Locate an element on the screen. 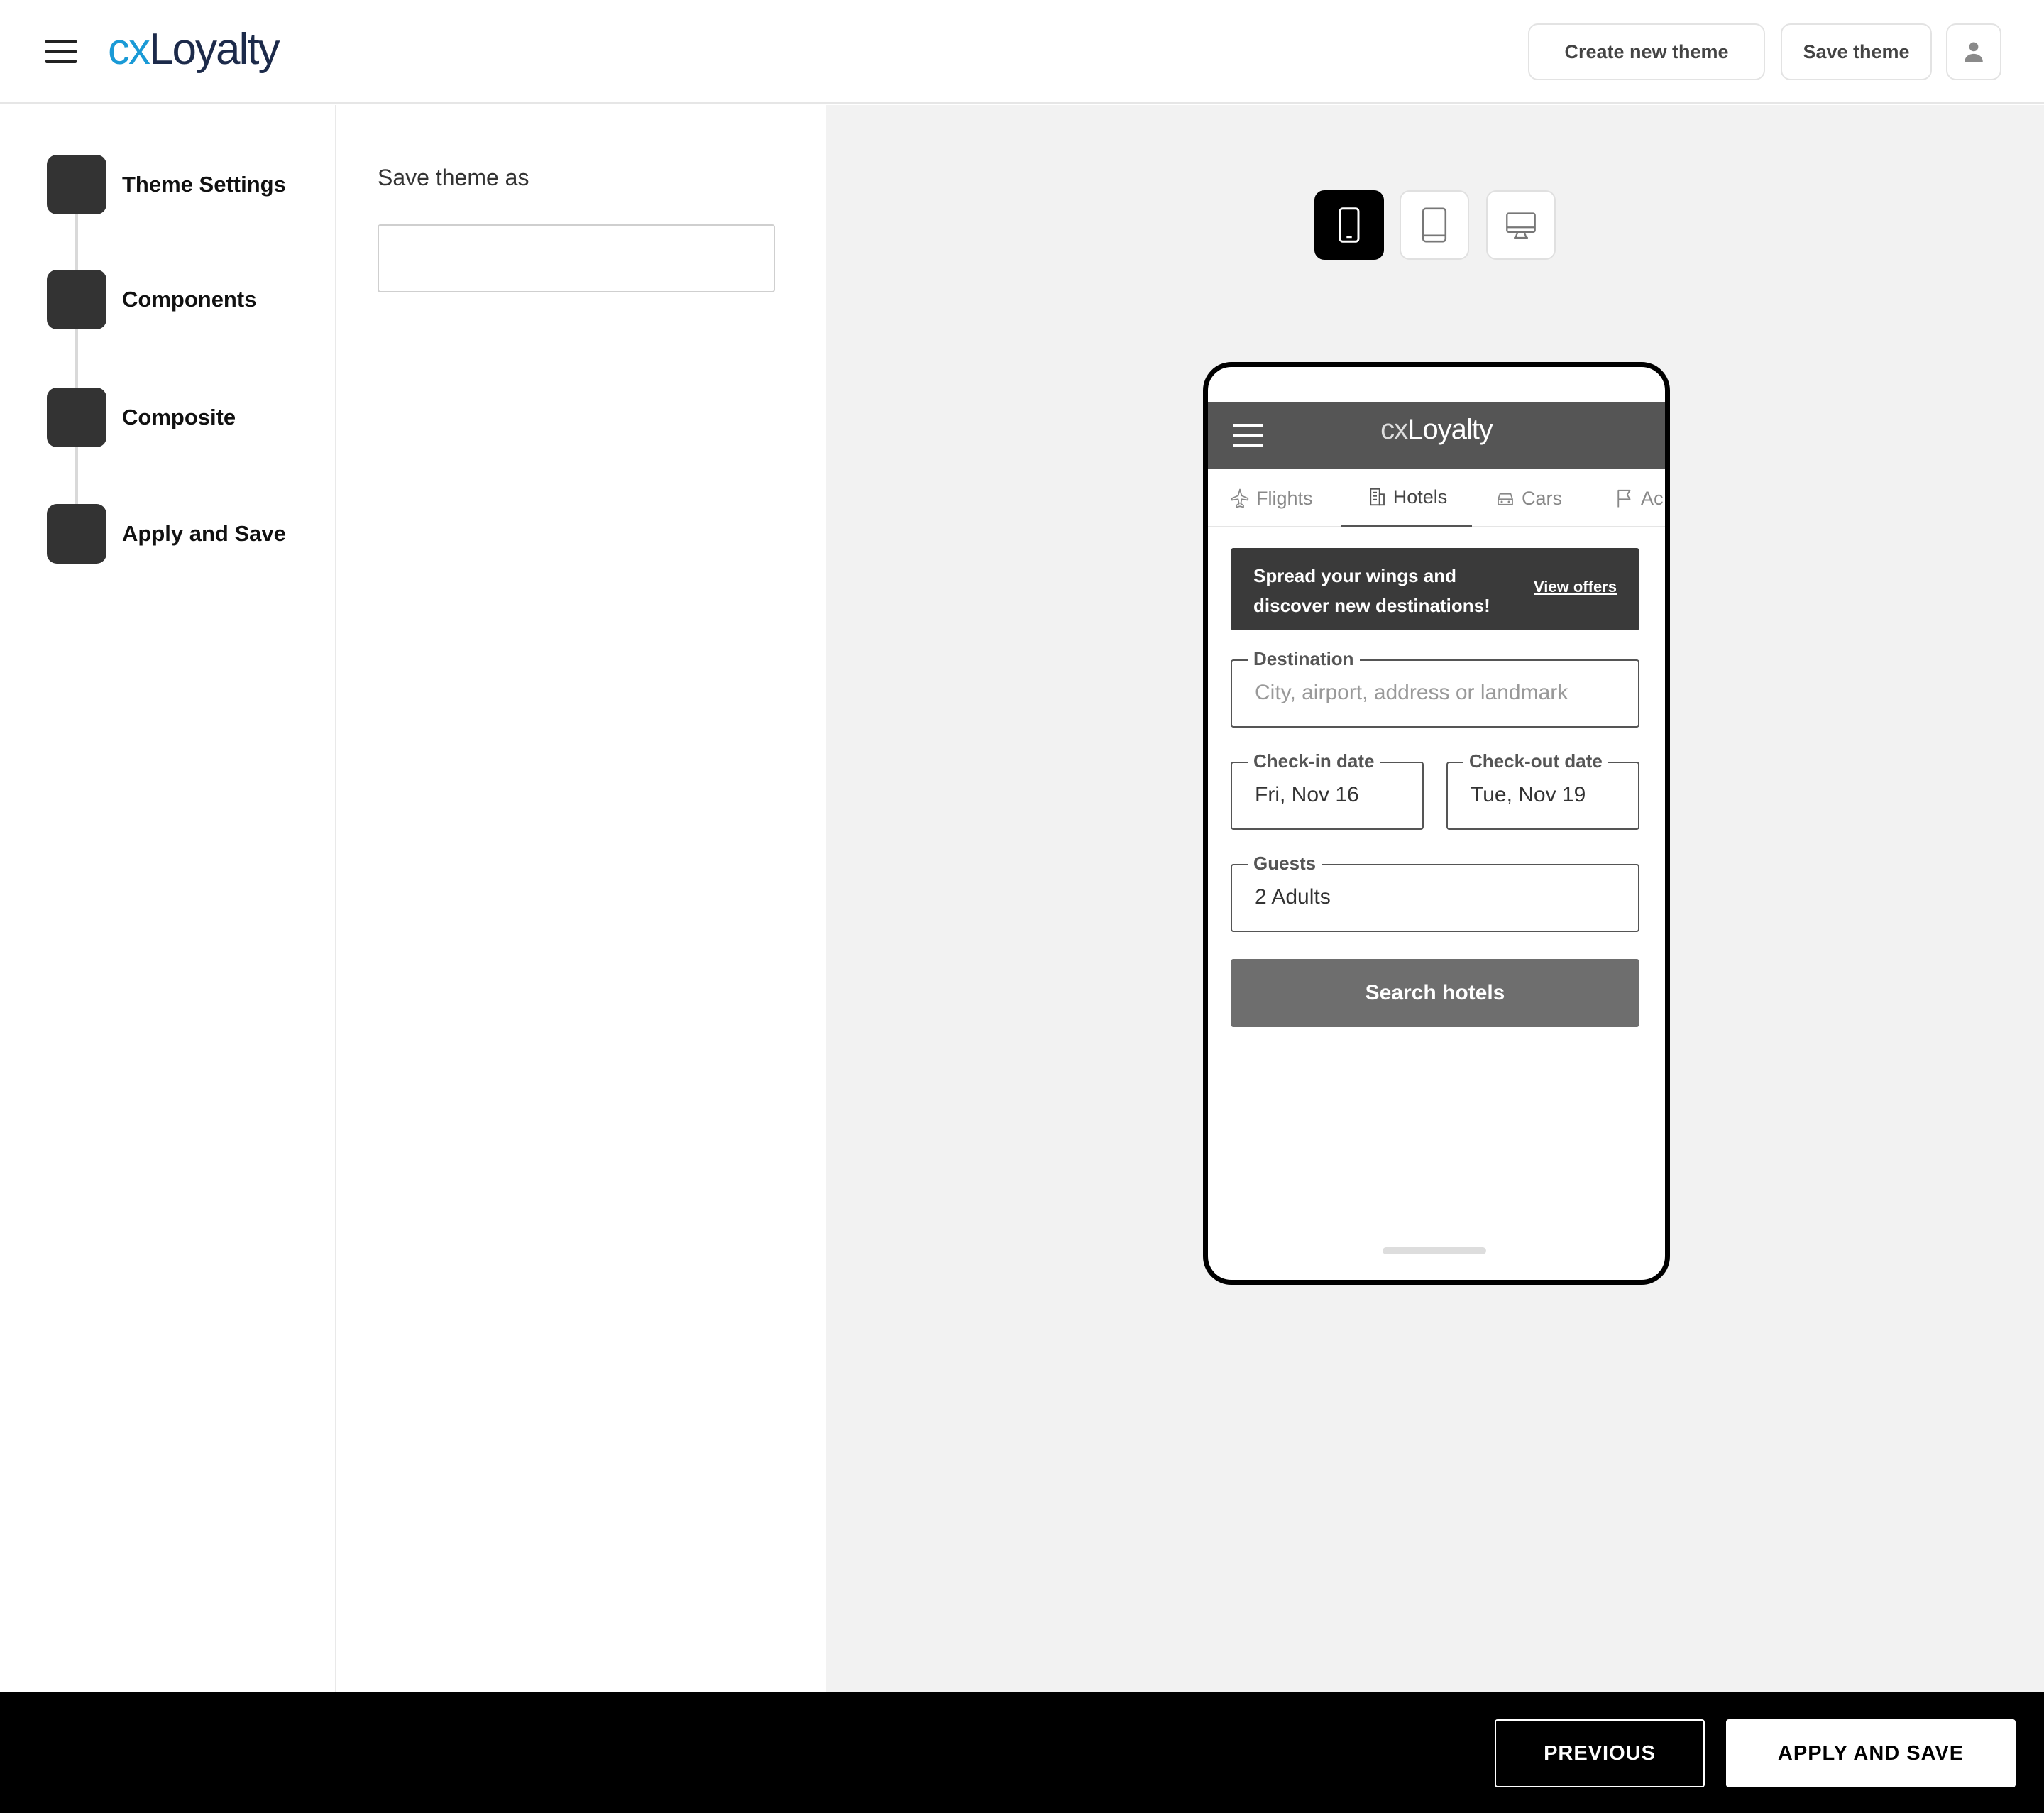 This screenshot has height=1813, width=2044. destination-label: Destination is located at coordinates (1304, 659).